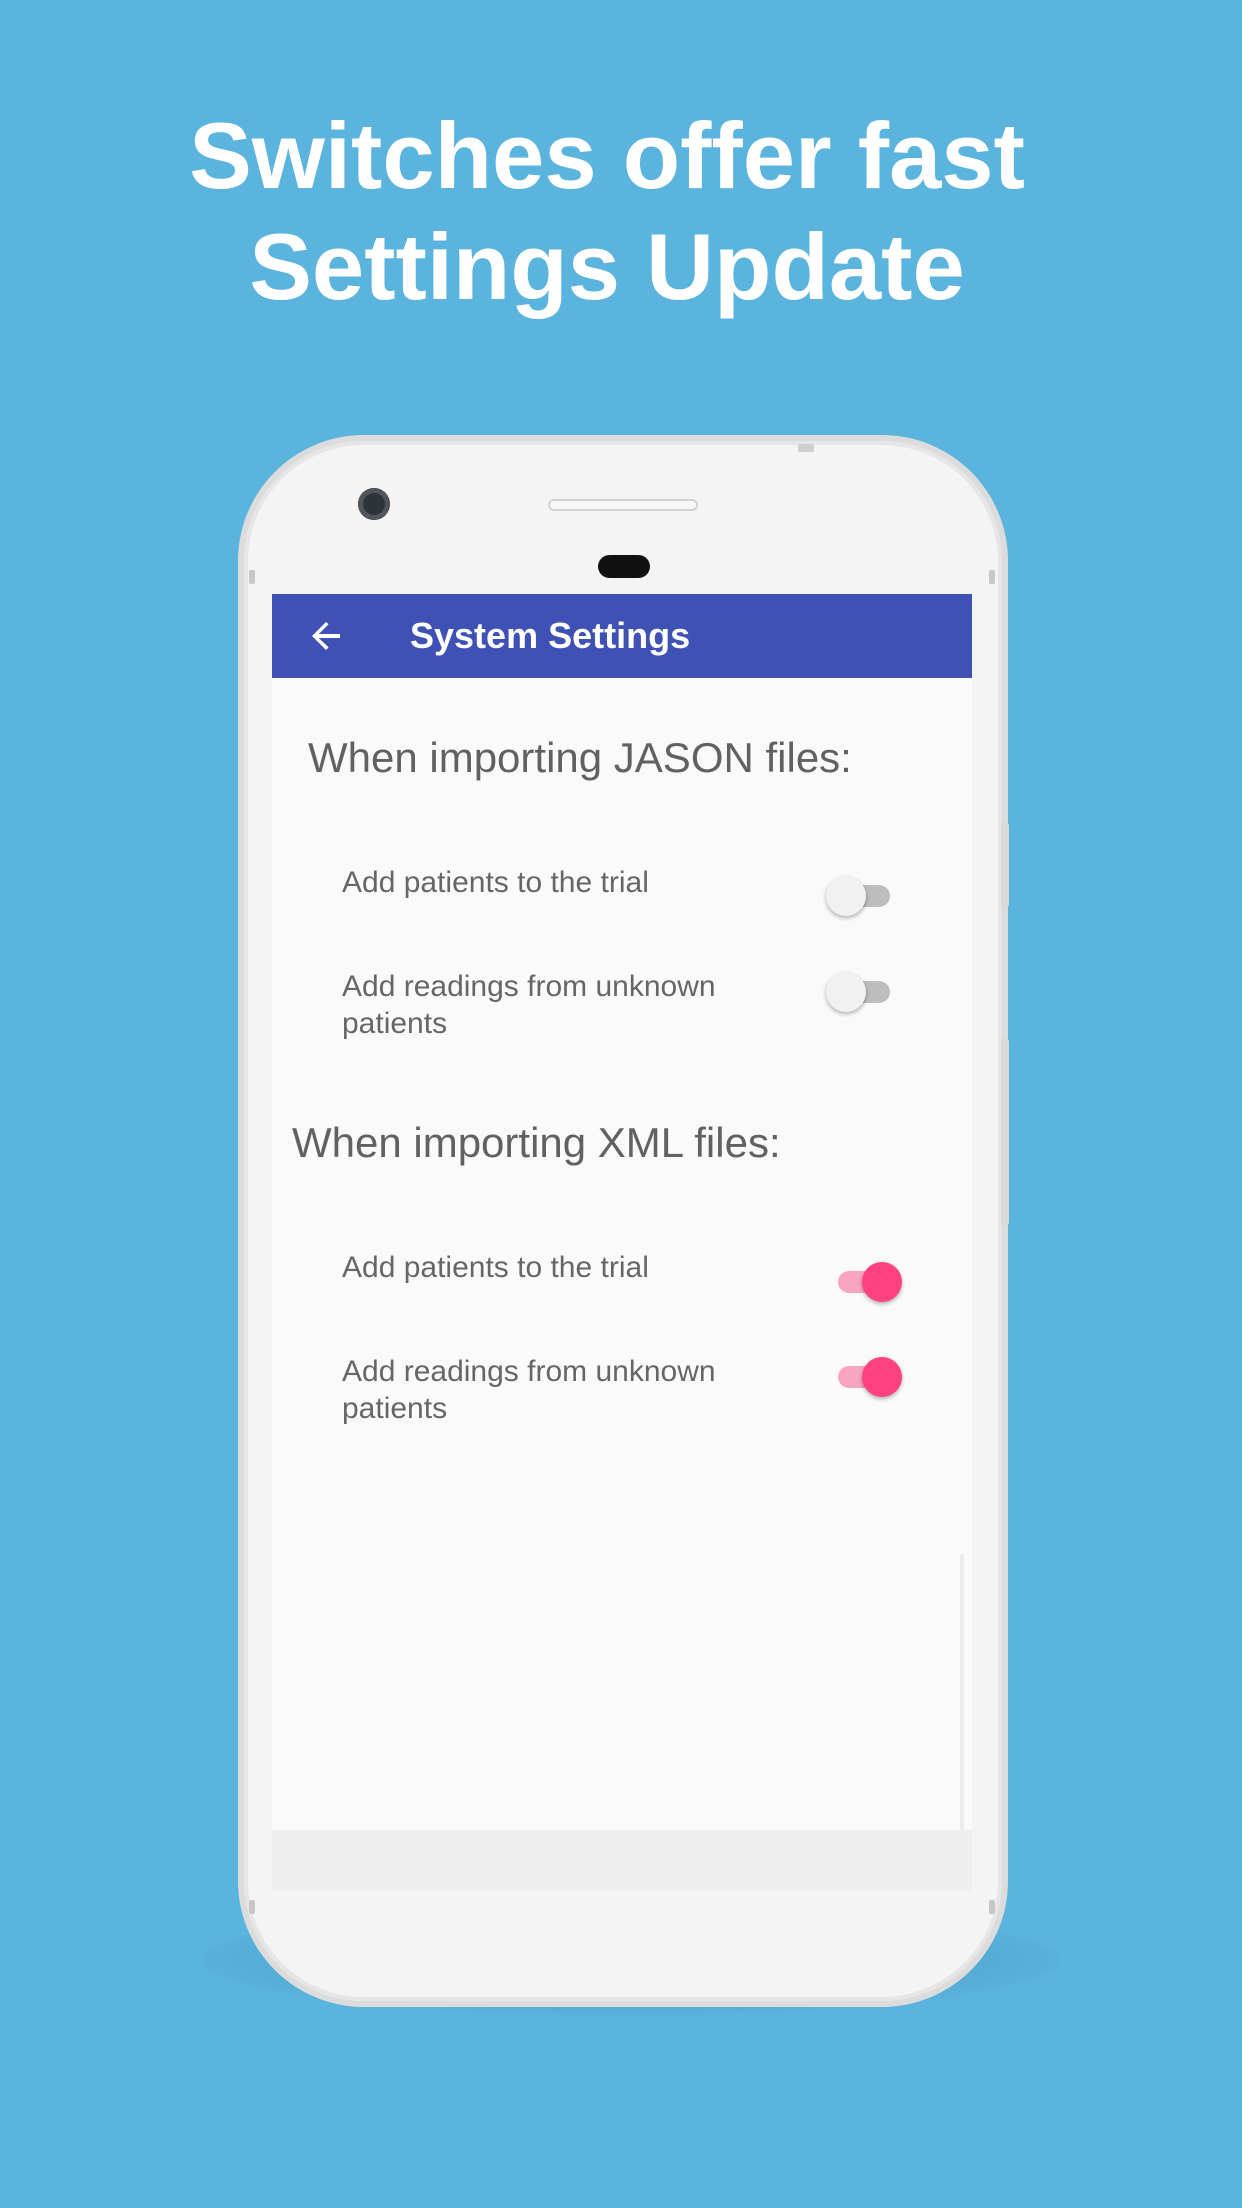 Image resolution: width=1242 pixels, height=2208 pixels. What do you see at coordinates (529, 1390) in the screenshot?
I see `xml-add-readings-label: Add readings from unknown patients` at bounding box center [529, 1390].